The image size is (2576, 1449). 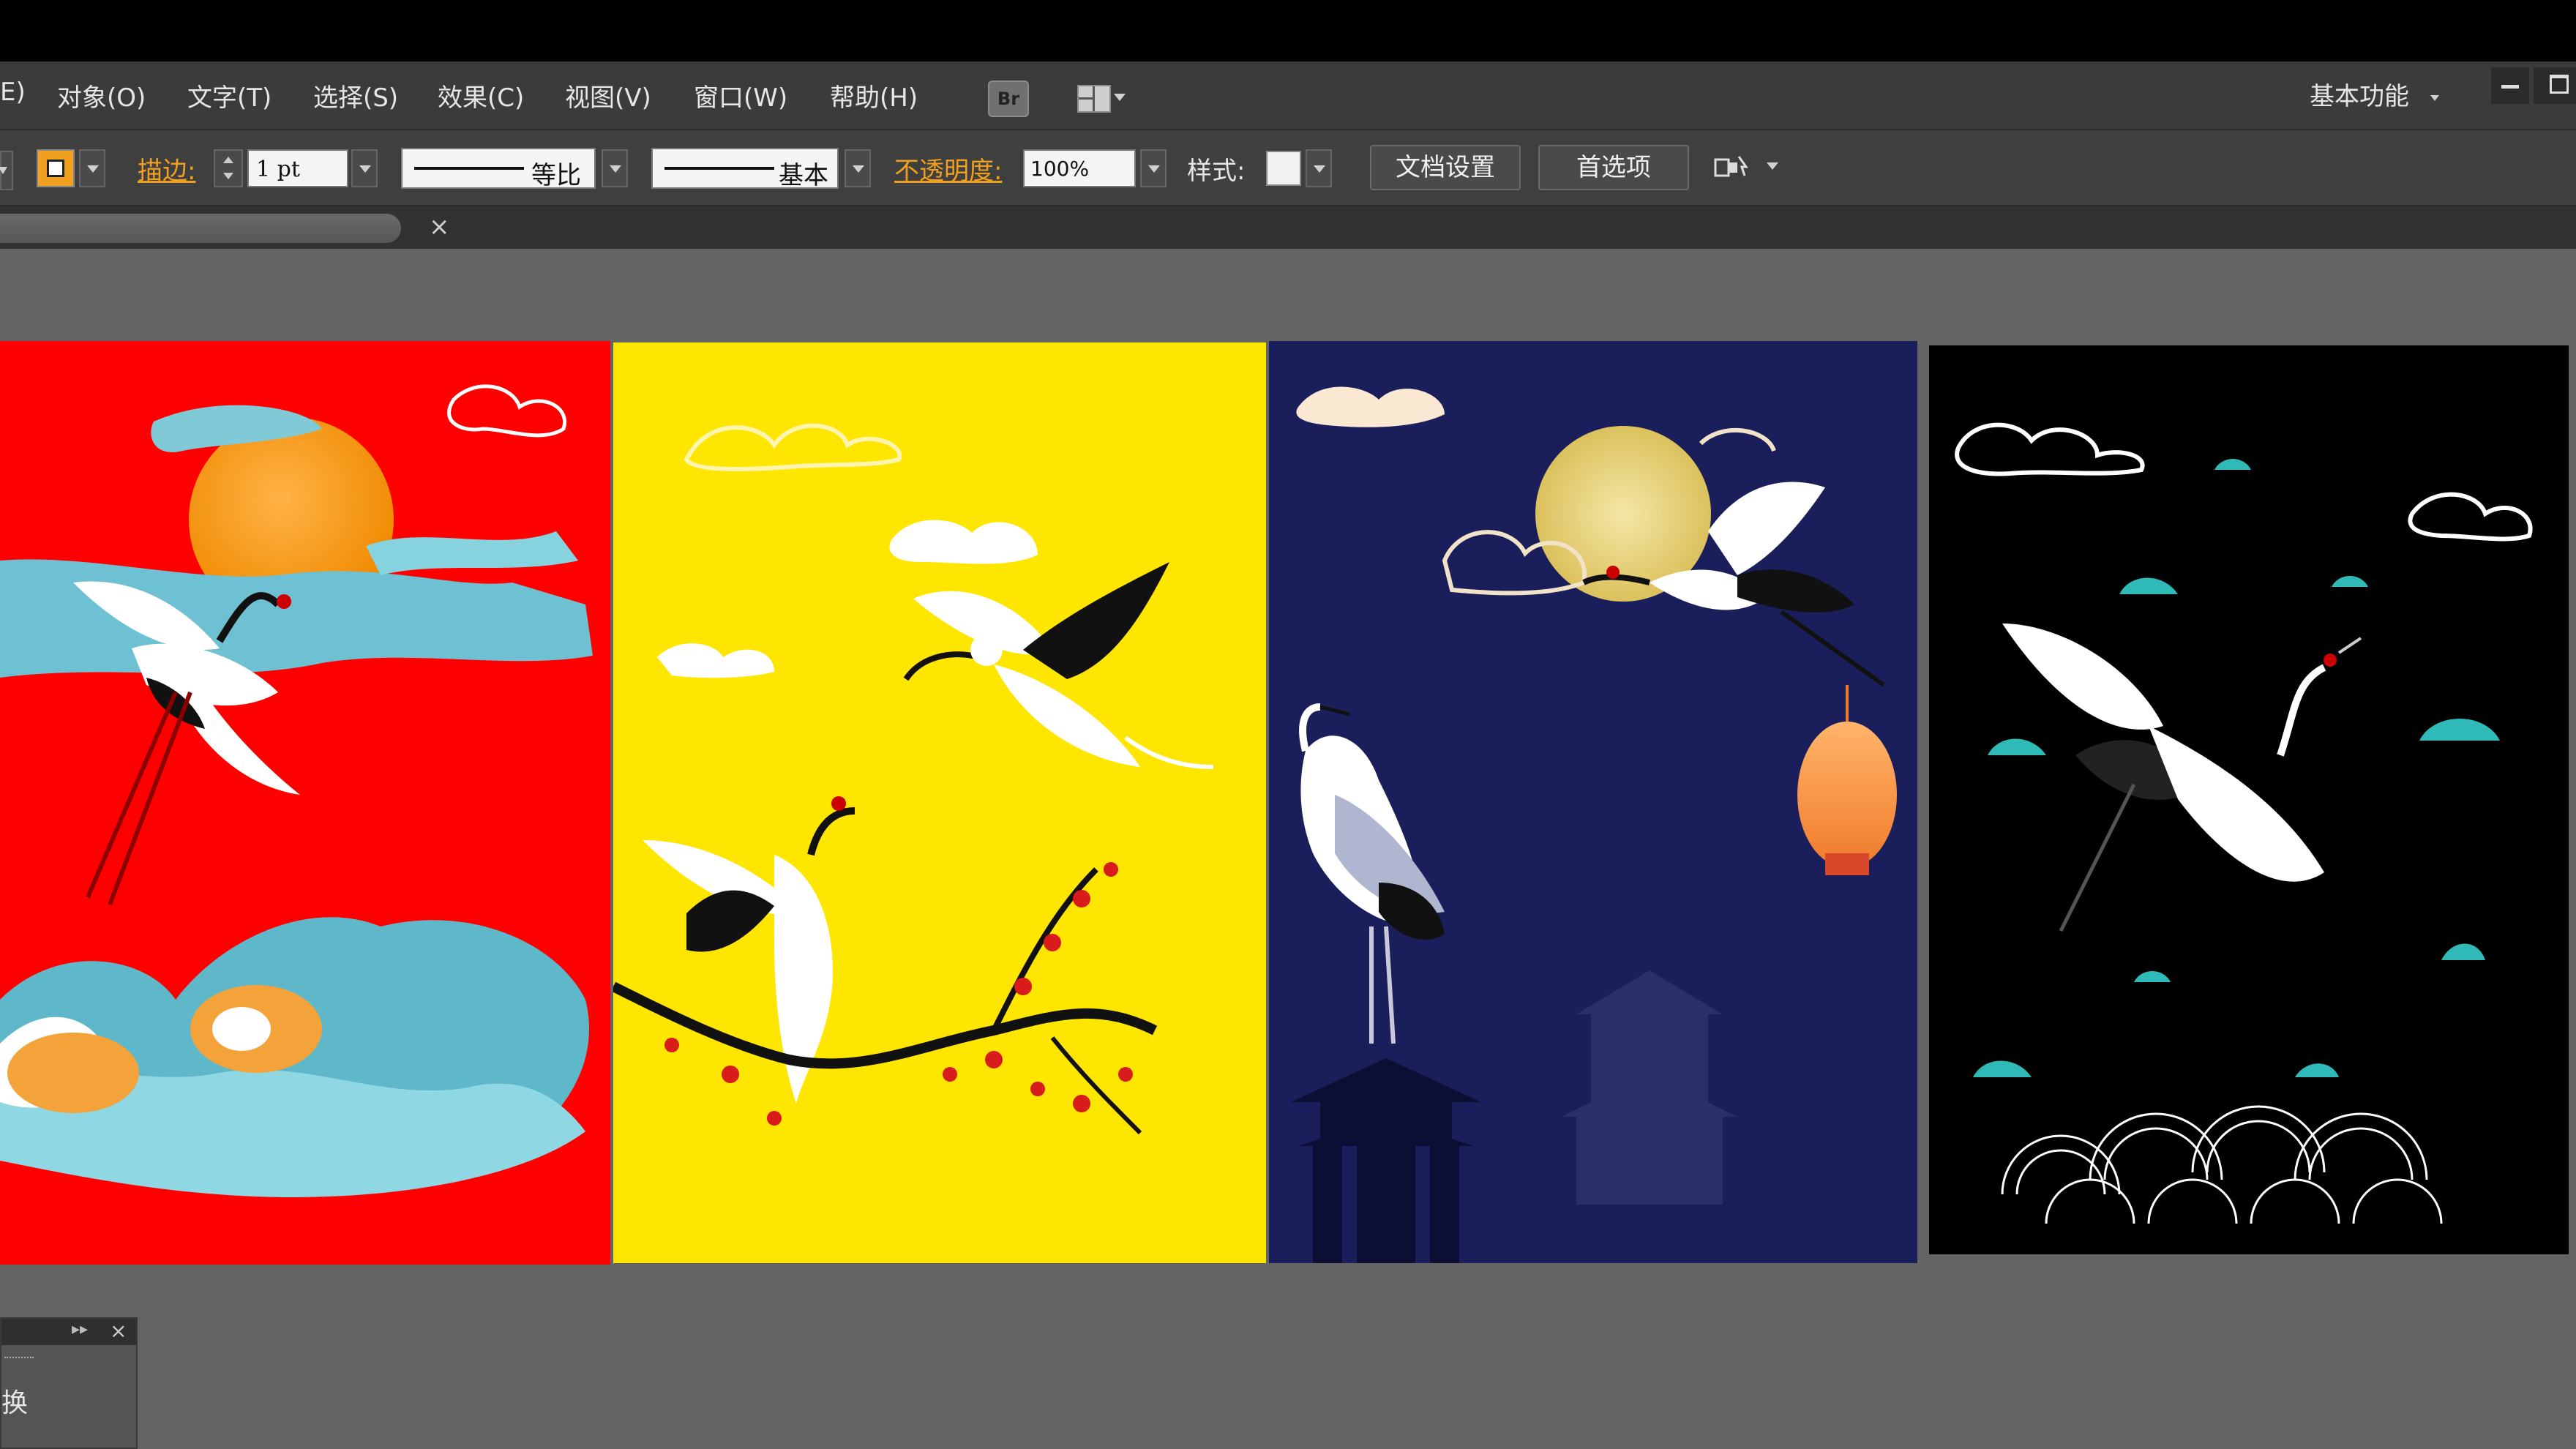 I want to click on document-setup-button: 文档设置, so click(x=1445, y=167).